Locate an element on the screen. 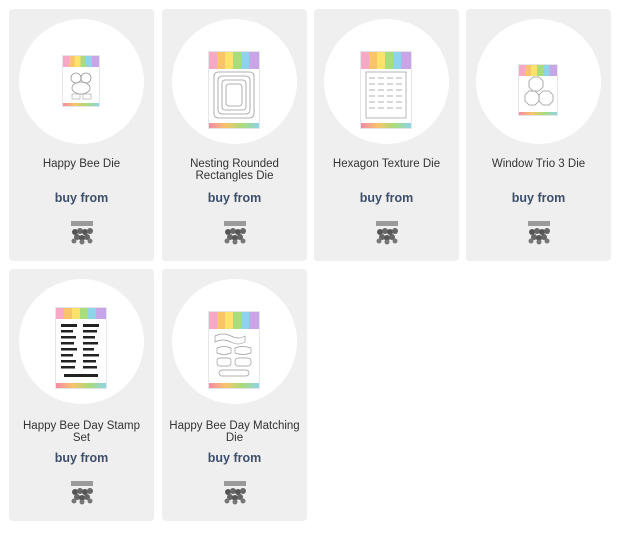  product-name: Happy Bee Day Matching Die is located at coordinates (234, 432).